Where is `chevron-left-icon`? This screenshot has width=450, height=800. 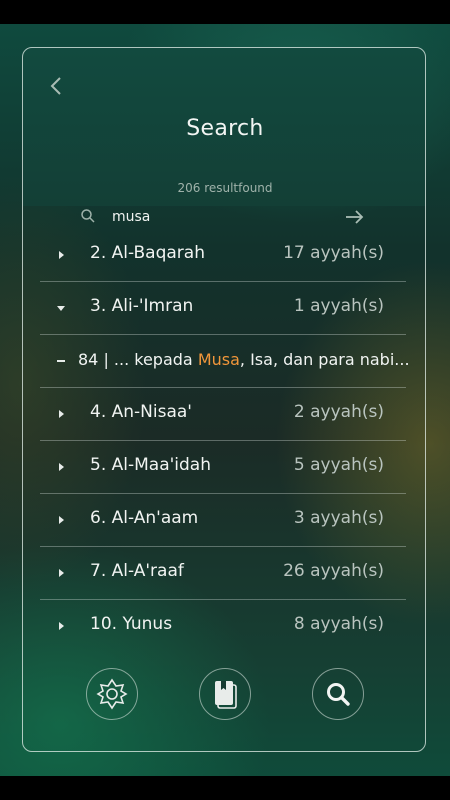 chevron-left-icon is located at coordinates (55, 86).